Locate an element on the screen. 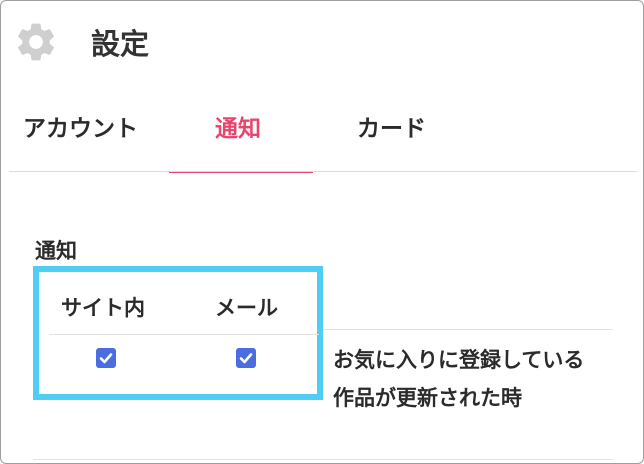  tab-notification-label: 通知 is located at coordinates (238, 129).